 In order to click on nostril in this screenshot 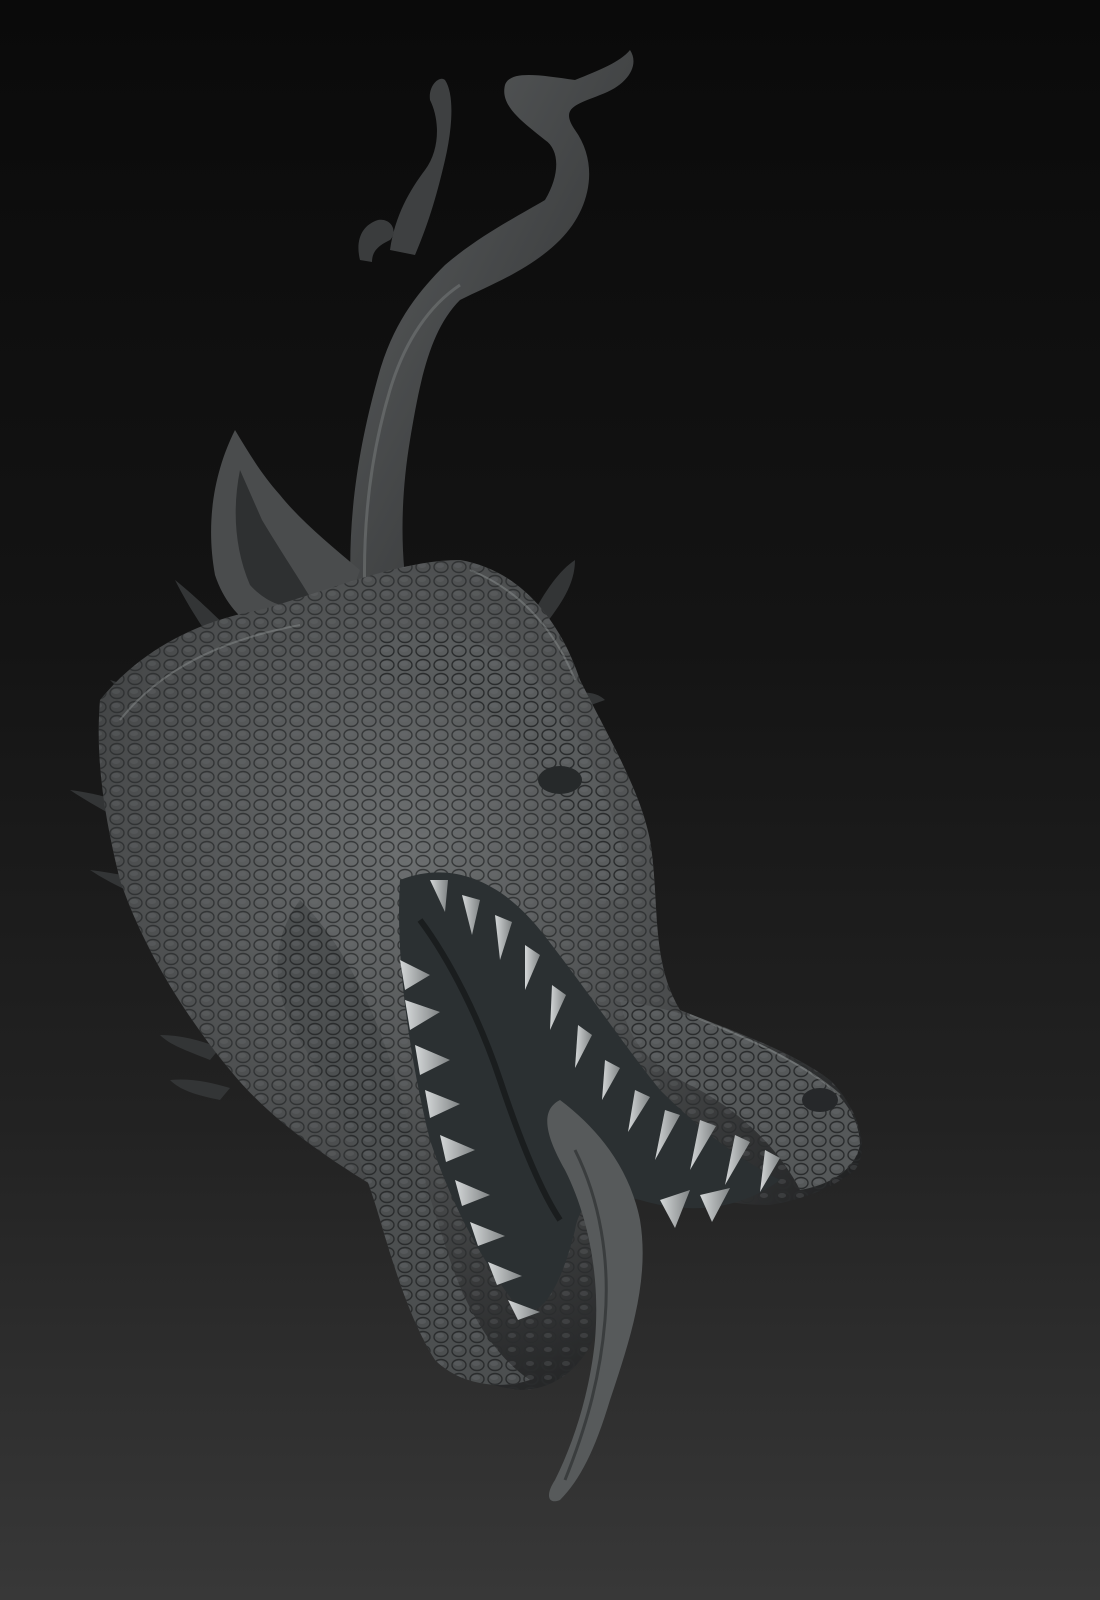, I will do `click(820, 1100)`.